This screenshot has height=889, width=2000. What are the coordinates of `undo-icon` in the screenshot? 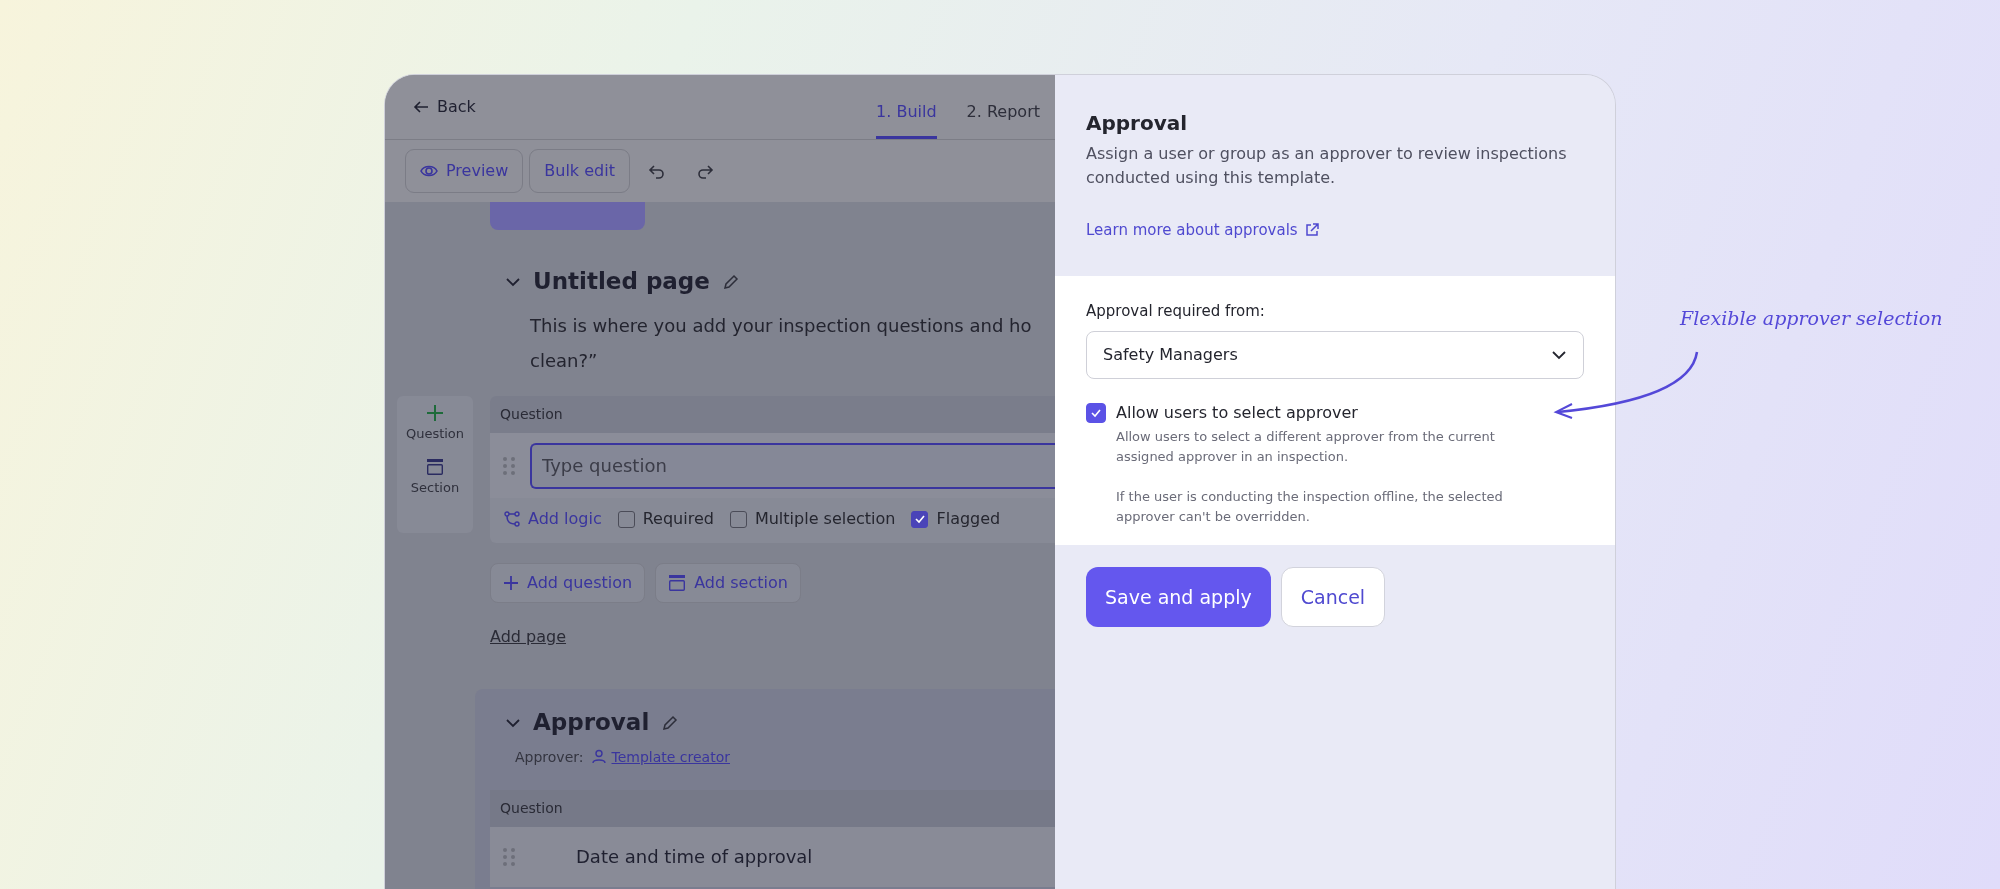 It's located at (656, 171).